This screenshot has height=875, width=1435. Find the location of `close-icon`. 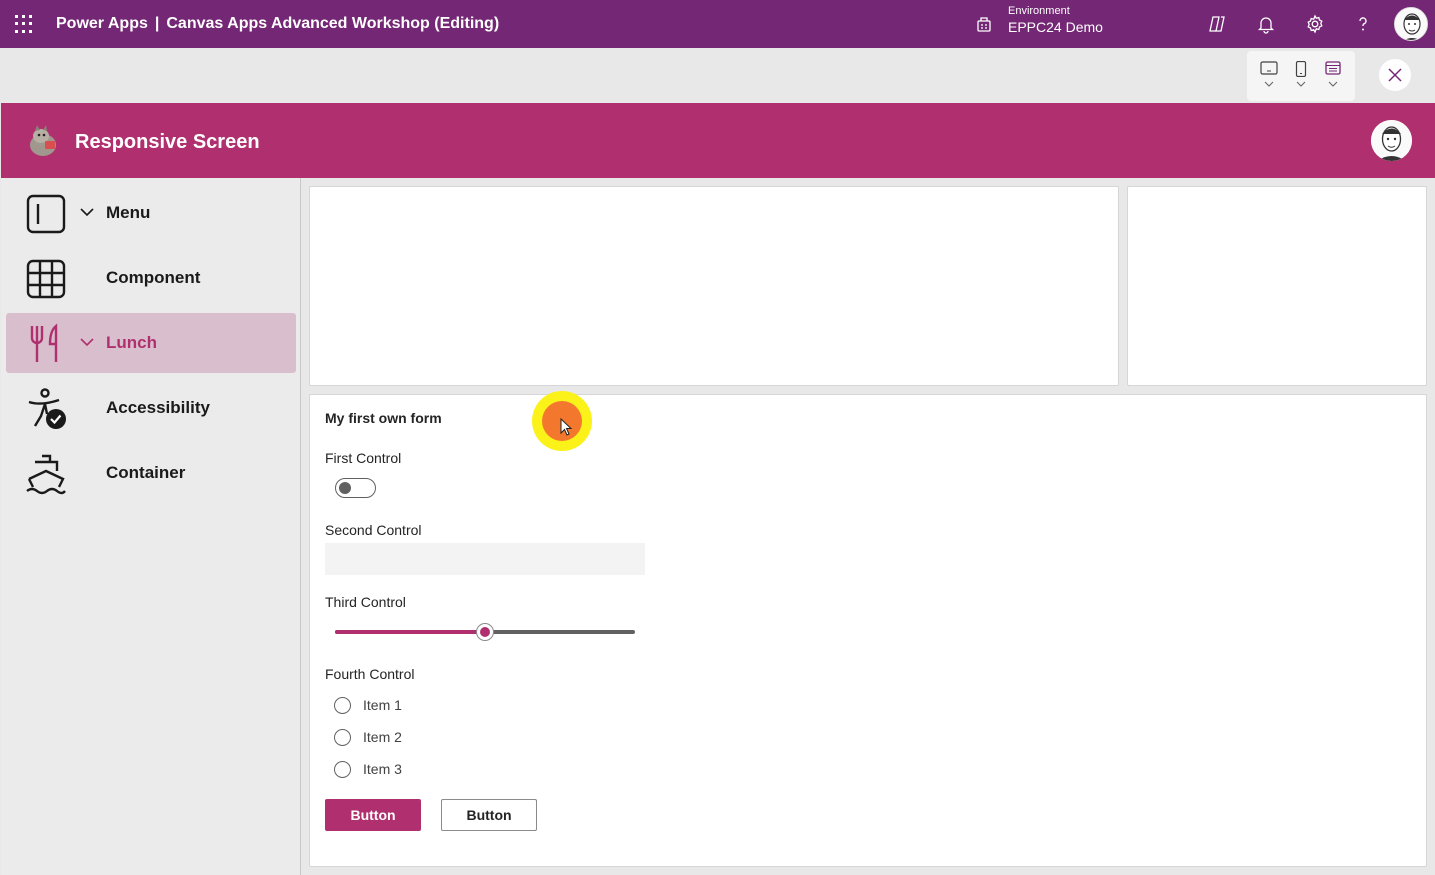

close-icon is located at coordinates (1395, 75).